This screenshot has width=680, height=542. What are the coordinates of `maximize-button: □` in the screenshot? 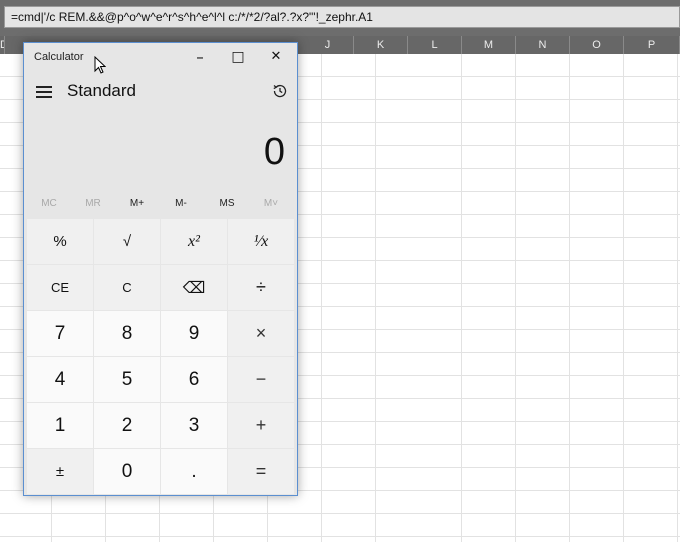 It's located at (238, 58).